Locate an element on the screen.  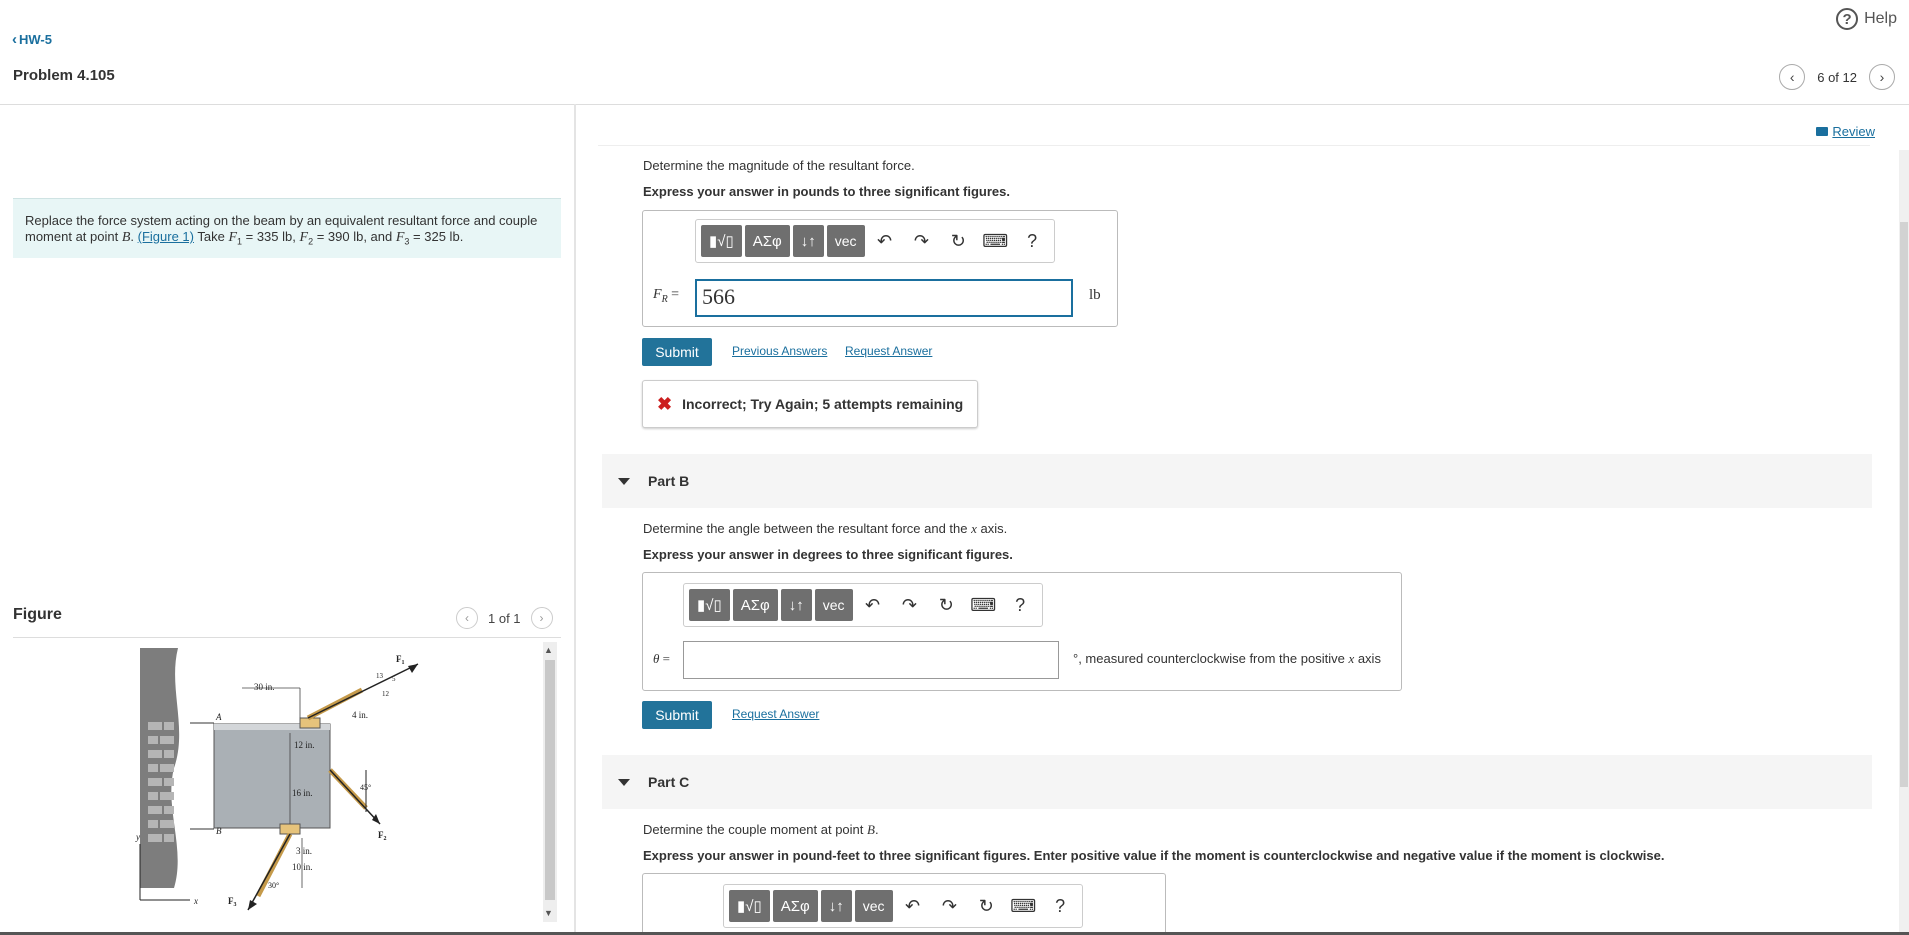
part-a-input: 566 is located at coordinates (884, 298).